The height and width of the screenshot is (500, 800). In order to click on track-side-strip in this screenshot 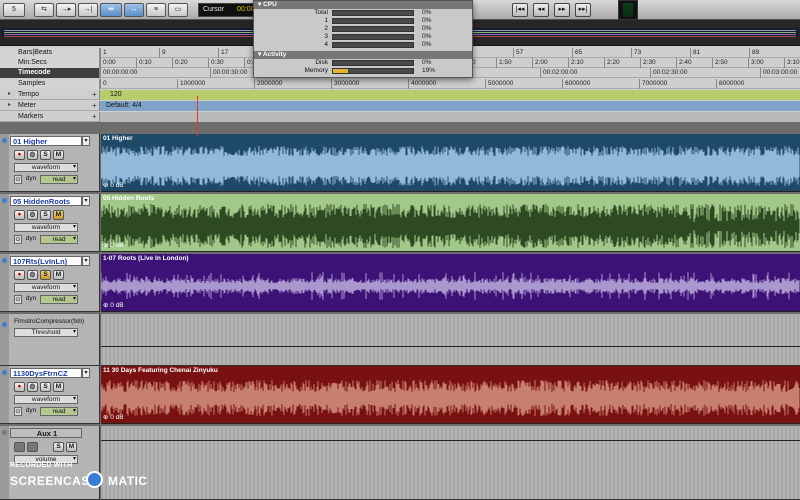, I will do `click(4, 162)`.